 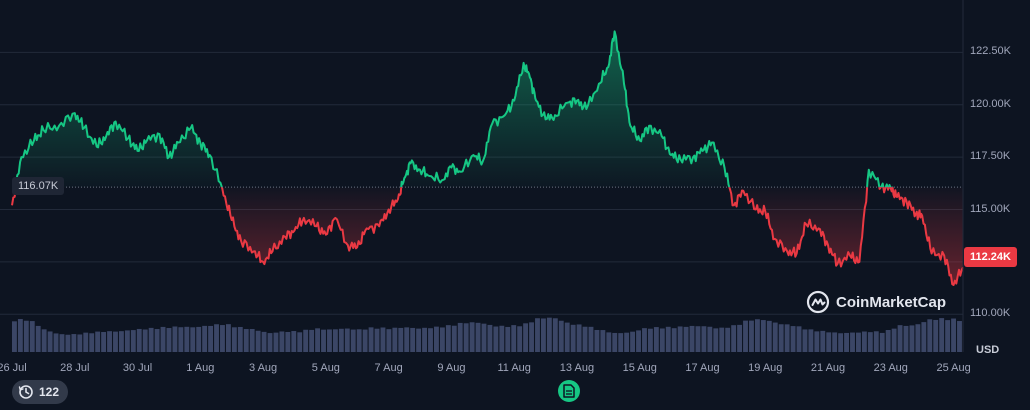 I want to click on currency-label: USD, so click(x=988, y=350).